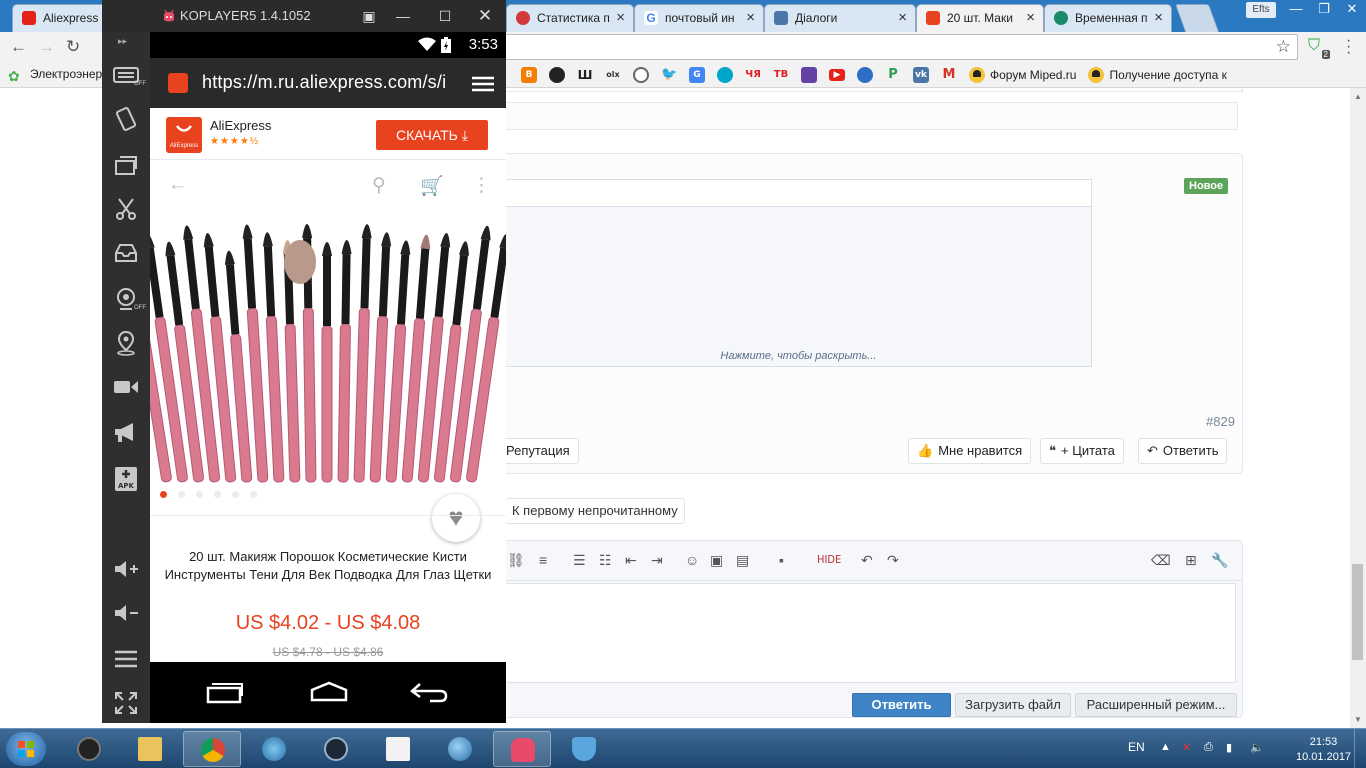  Describe the element at coordinates (781, 560) in the screenshot. I see `save-draft-icon: ▪` at that location.